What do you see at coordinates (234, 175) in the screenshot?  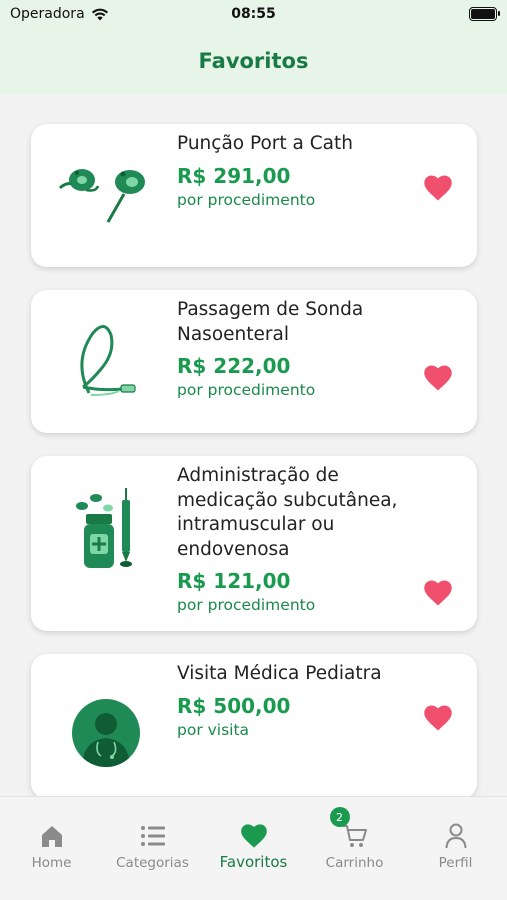 I see `service-price: R$ 291,00` at bounding box center [234, 175].